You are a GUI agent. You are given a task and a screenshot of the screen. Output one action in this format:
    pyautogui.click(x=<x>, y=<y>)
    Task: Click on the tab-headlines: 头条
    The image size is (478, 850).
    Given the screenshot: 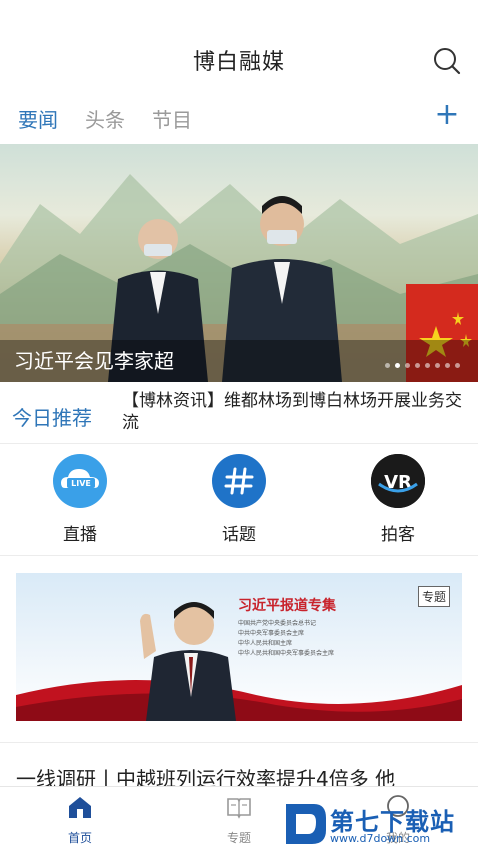 What is the action you would take?
    pyautogui.click(x=105, y=118)
    